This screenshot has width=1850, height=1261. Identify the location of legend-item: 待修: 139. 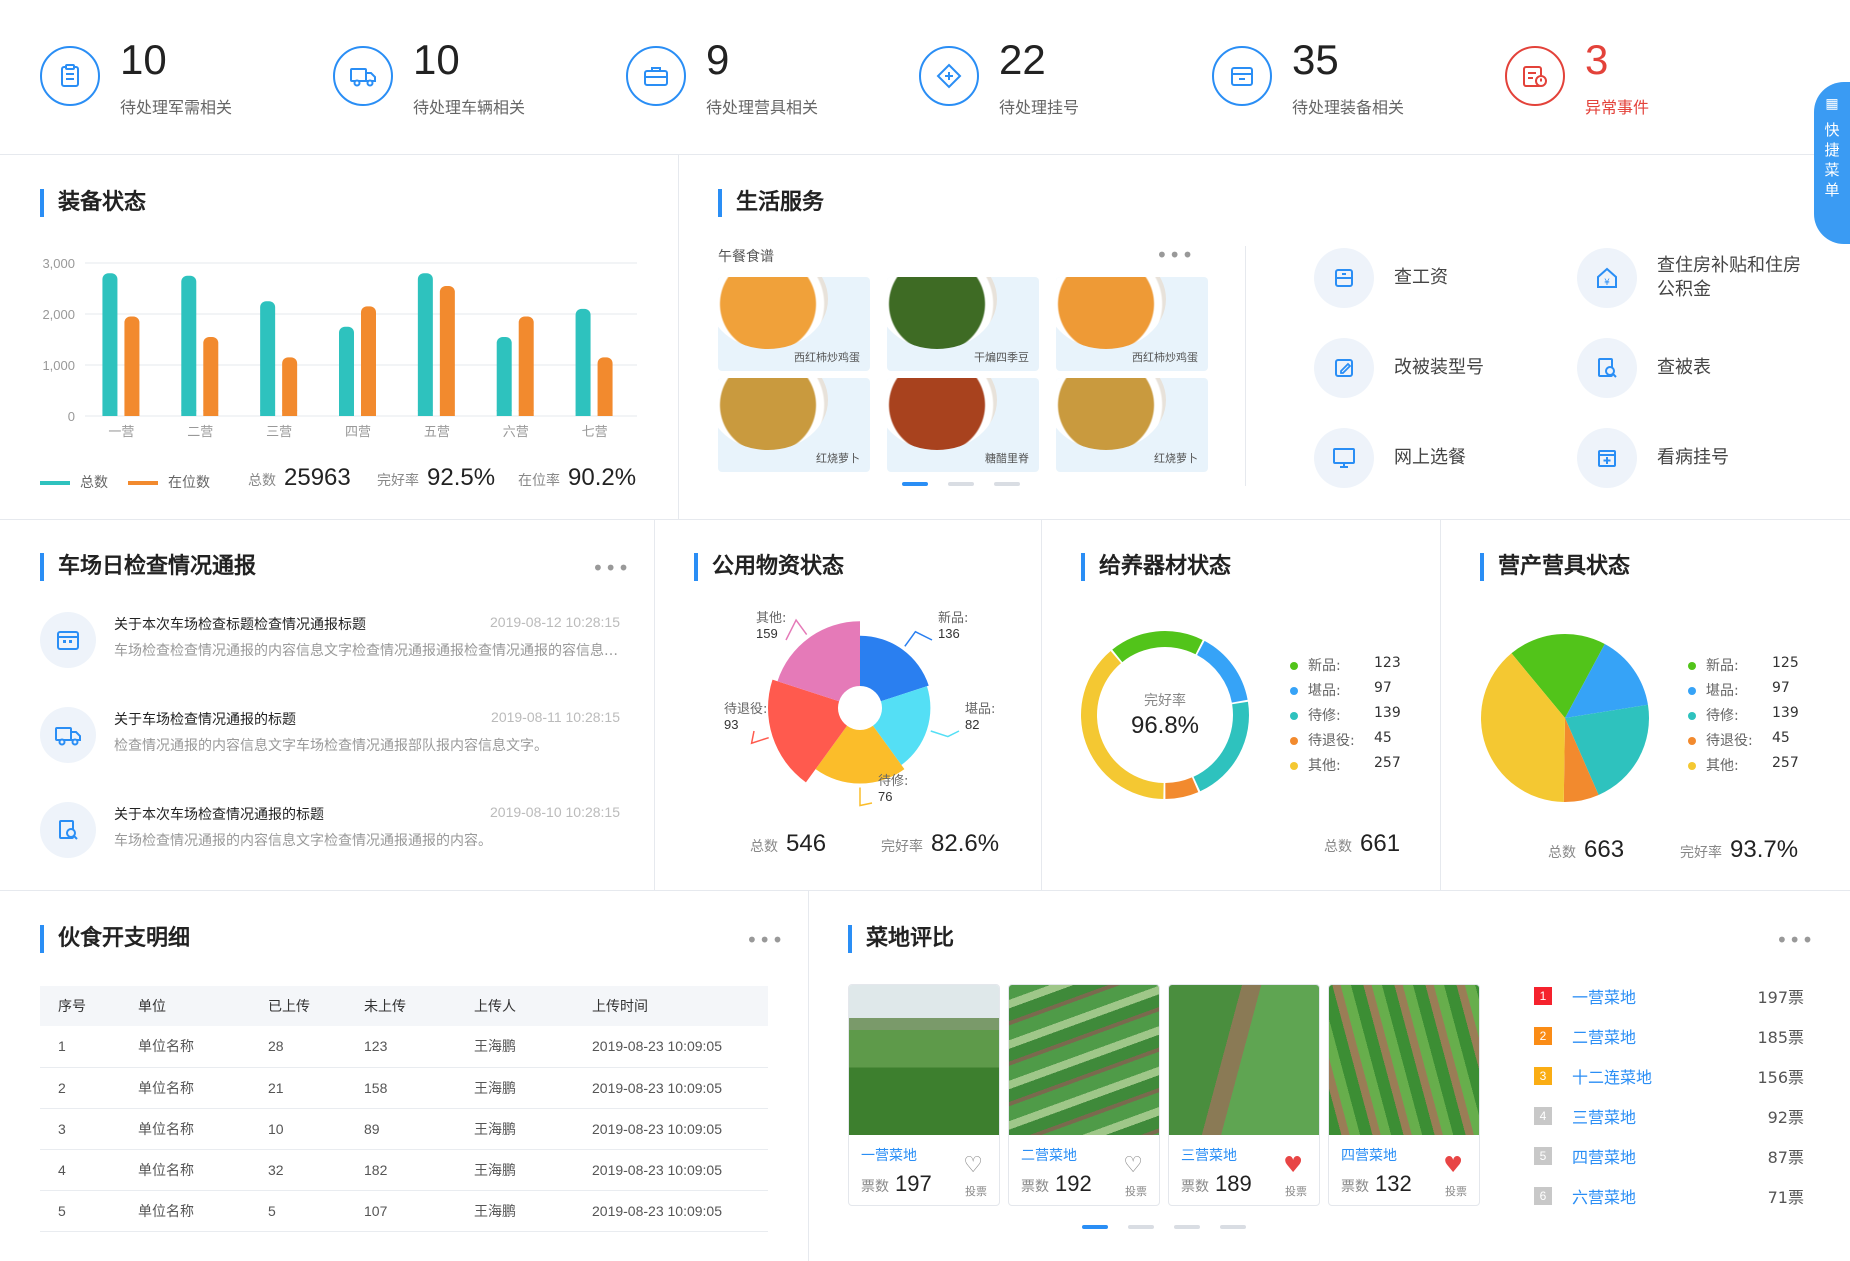
(1758, 715).